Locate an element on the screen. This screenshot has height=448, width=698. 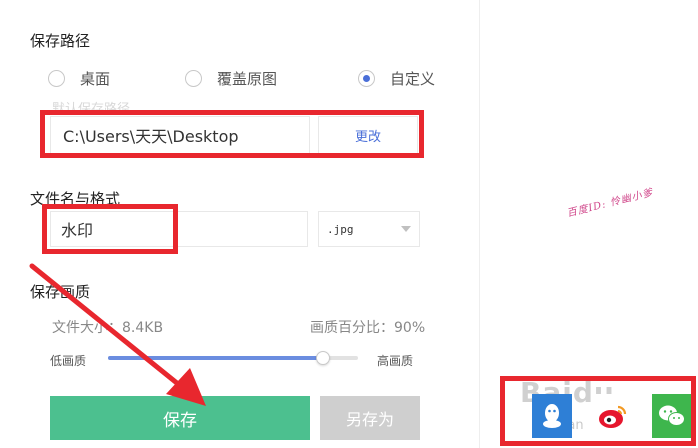
radio-overwrite: 覆盖原图 is located at coordinates (231, 78).